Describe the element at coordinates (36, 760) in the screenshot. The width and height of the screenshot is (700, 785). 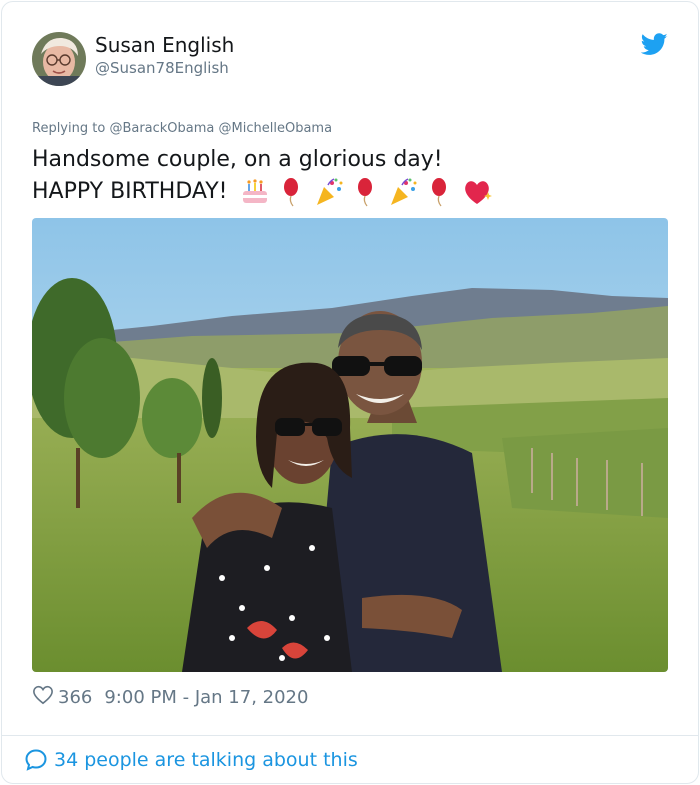
I see `speech-bubble-icon` at that location.